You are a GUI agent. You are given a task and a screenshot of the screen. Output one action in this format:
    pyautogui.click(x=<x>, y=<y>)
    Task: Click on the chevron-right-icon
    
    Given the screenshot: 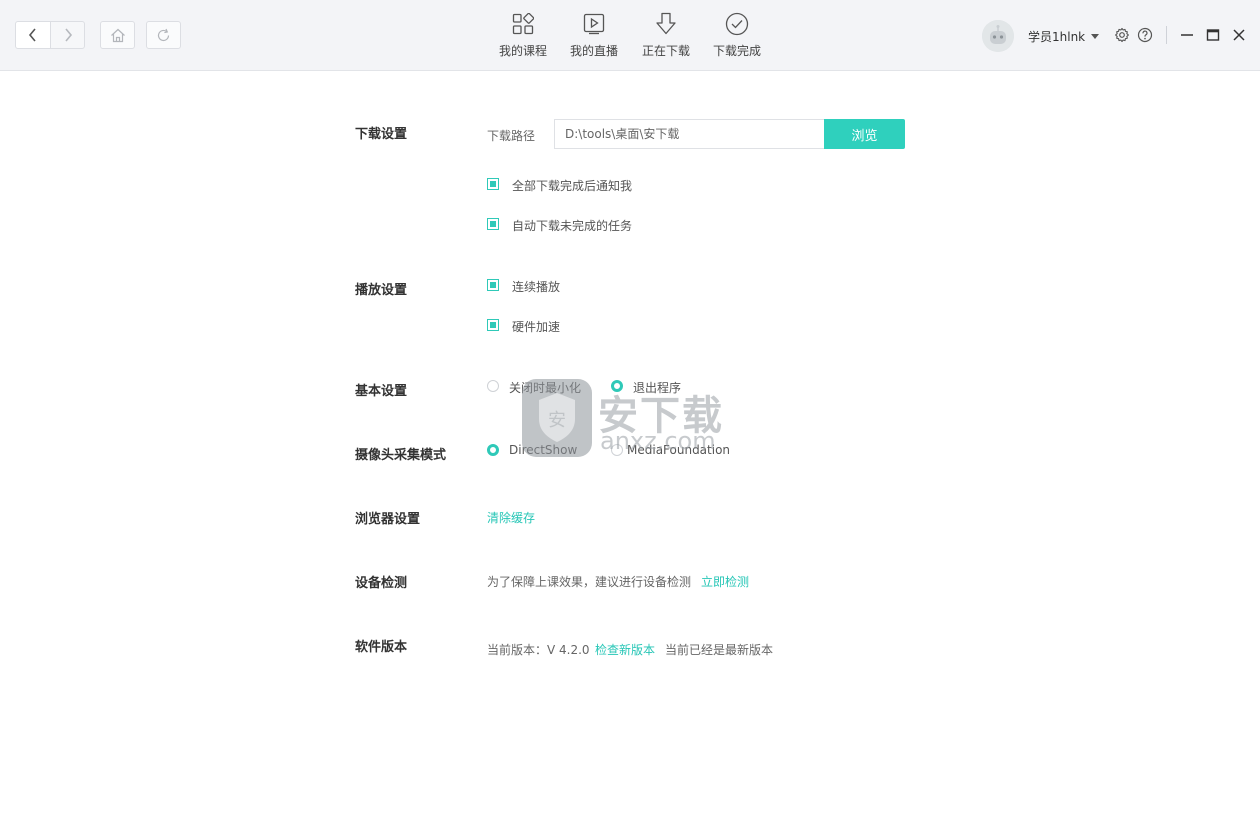 What is the action you would take?
    pyautogui.click(x=68, y=35)
    